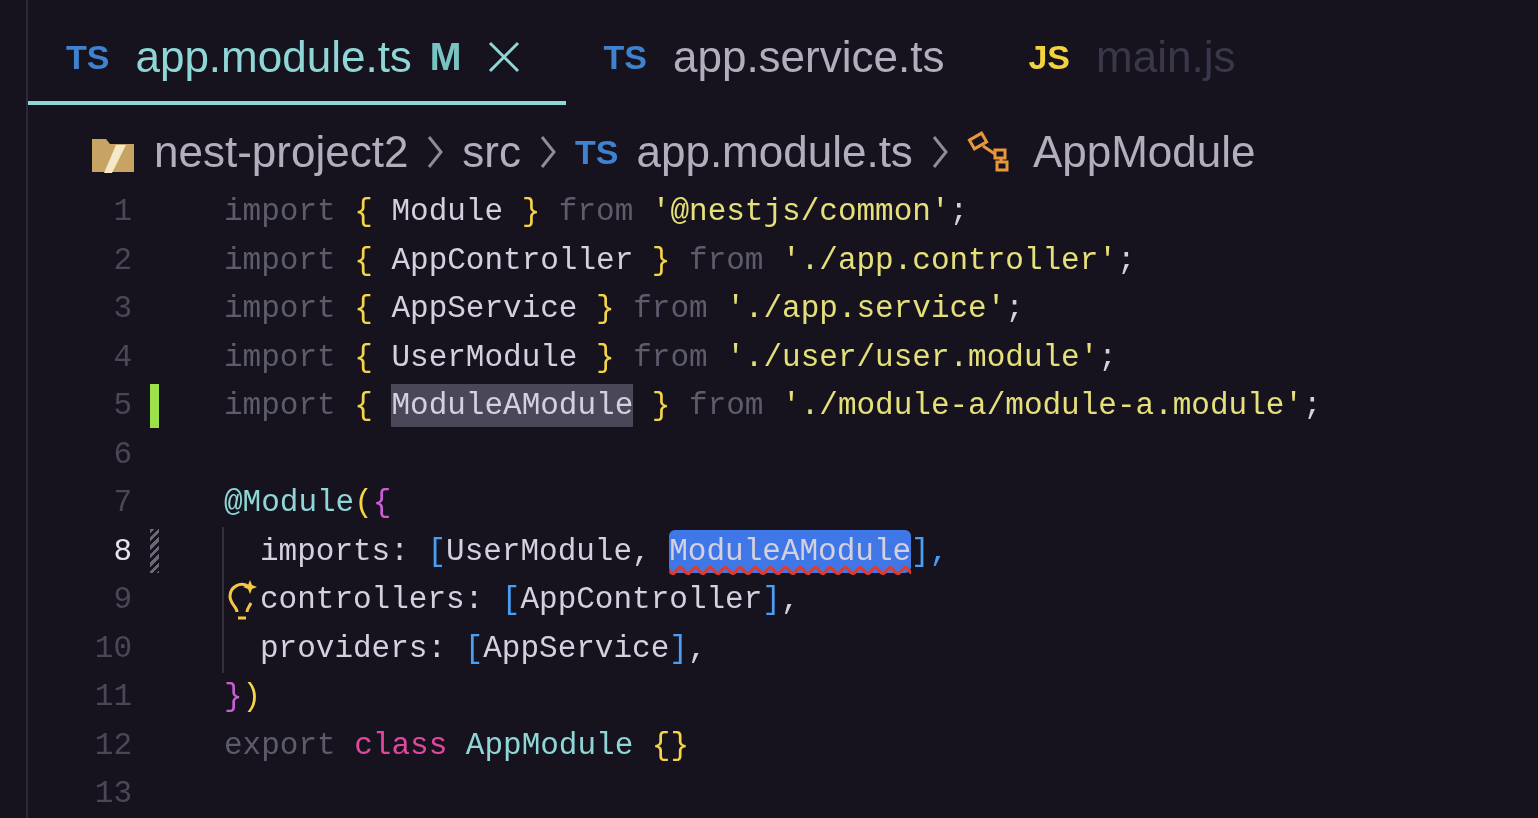  I want to click on breadcrumb-item: src, so click(491, 152).